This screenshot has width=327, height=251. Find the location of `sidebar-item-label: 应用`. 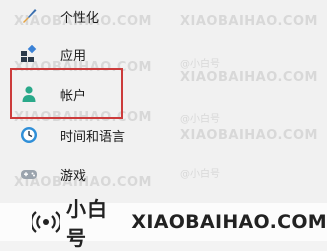

sidebar-item-label: 应用 is located at coordinates (73, 56).